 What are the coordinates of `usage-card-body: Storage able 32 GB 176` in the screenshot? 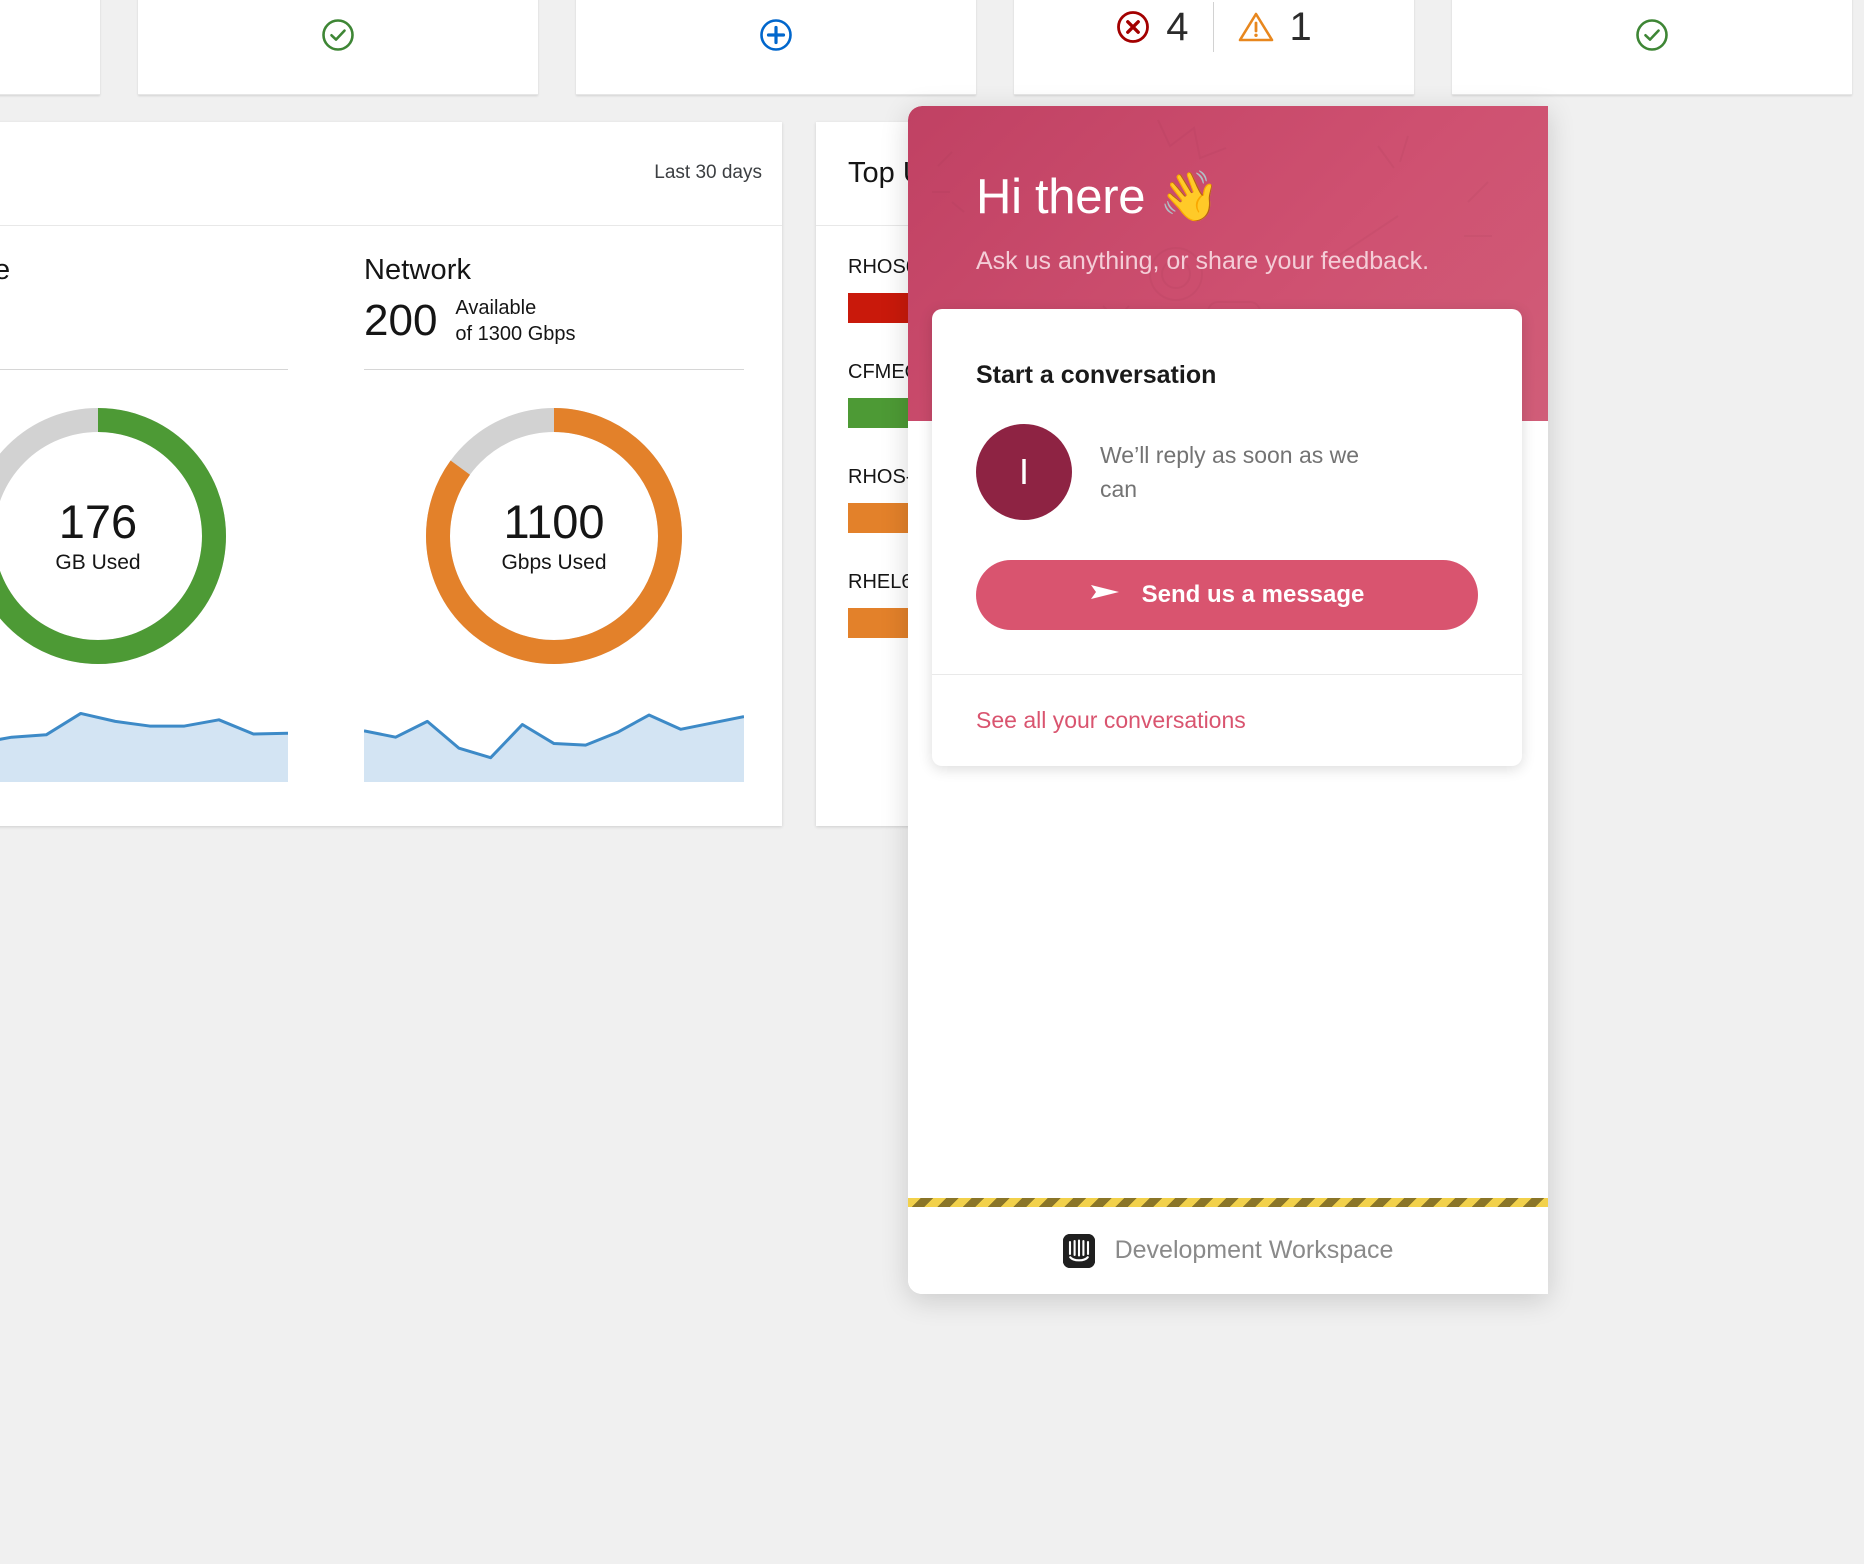 It's located at (391, 504).